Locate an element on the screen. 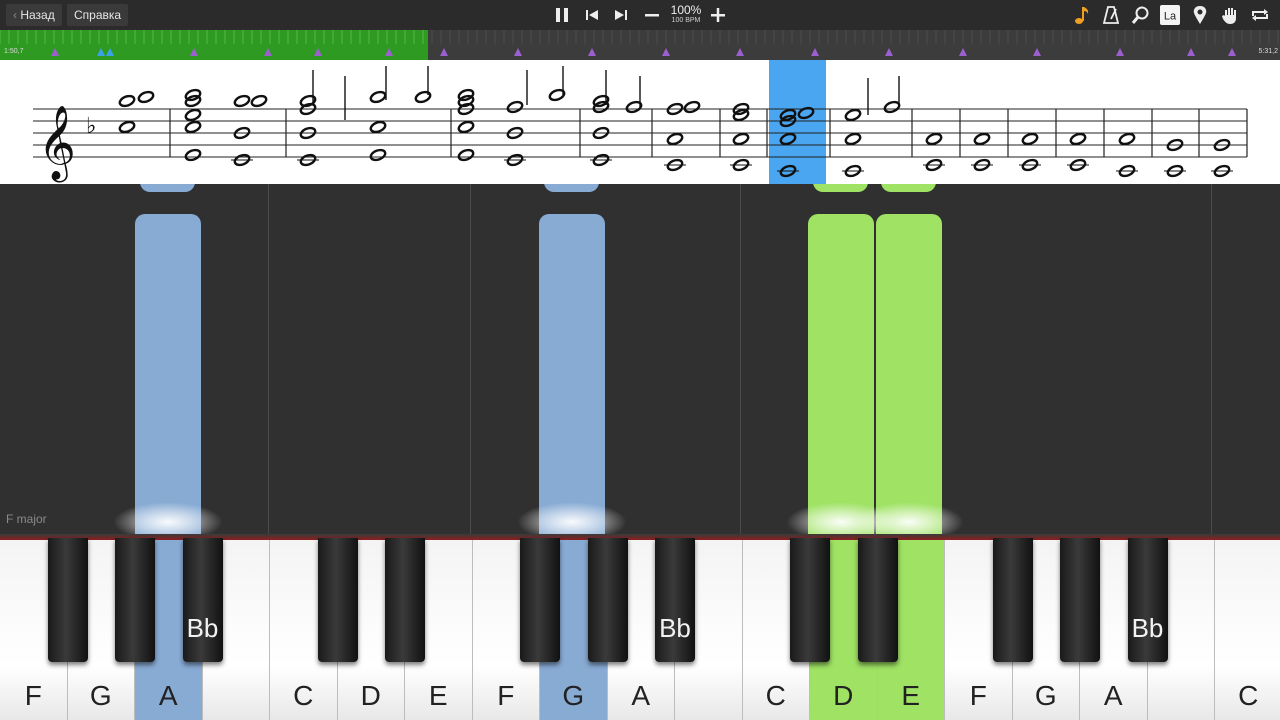  minus-icon is located at coordinates (652, 15).